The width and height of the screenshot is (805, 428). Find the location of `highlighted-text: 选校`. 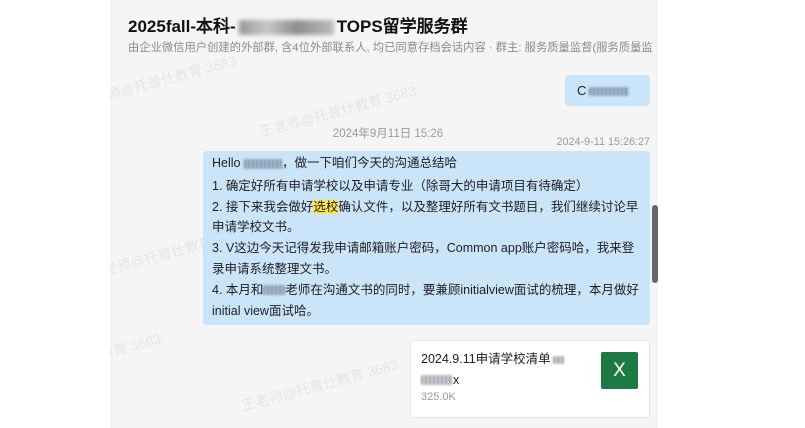

highlighted-text: 选校 is located at coordinates (326, 206).